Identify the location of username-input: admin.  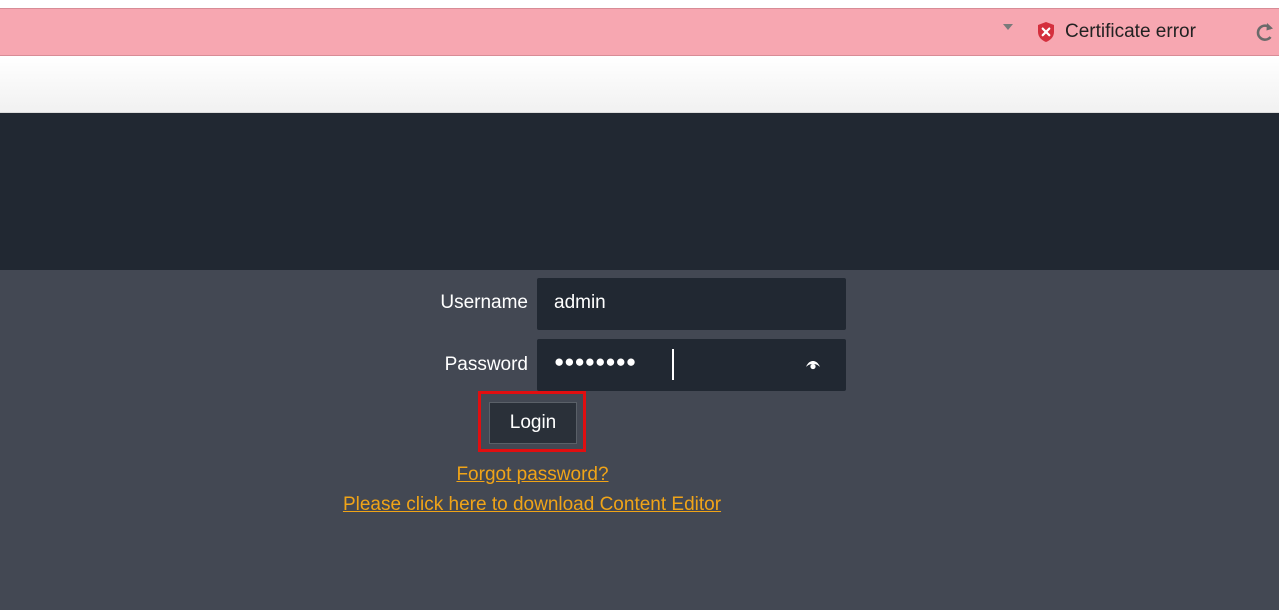
(691, 304).